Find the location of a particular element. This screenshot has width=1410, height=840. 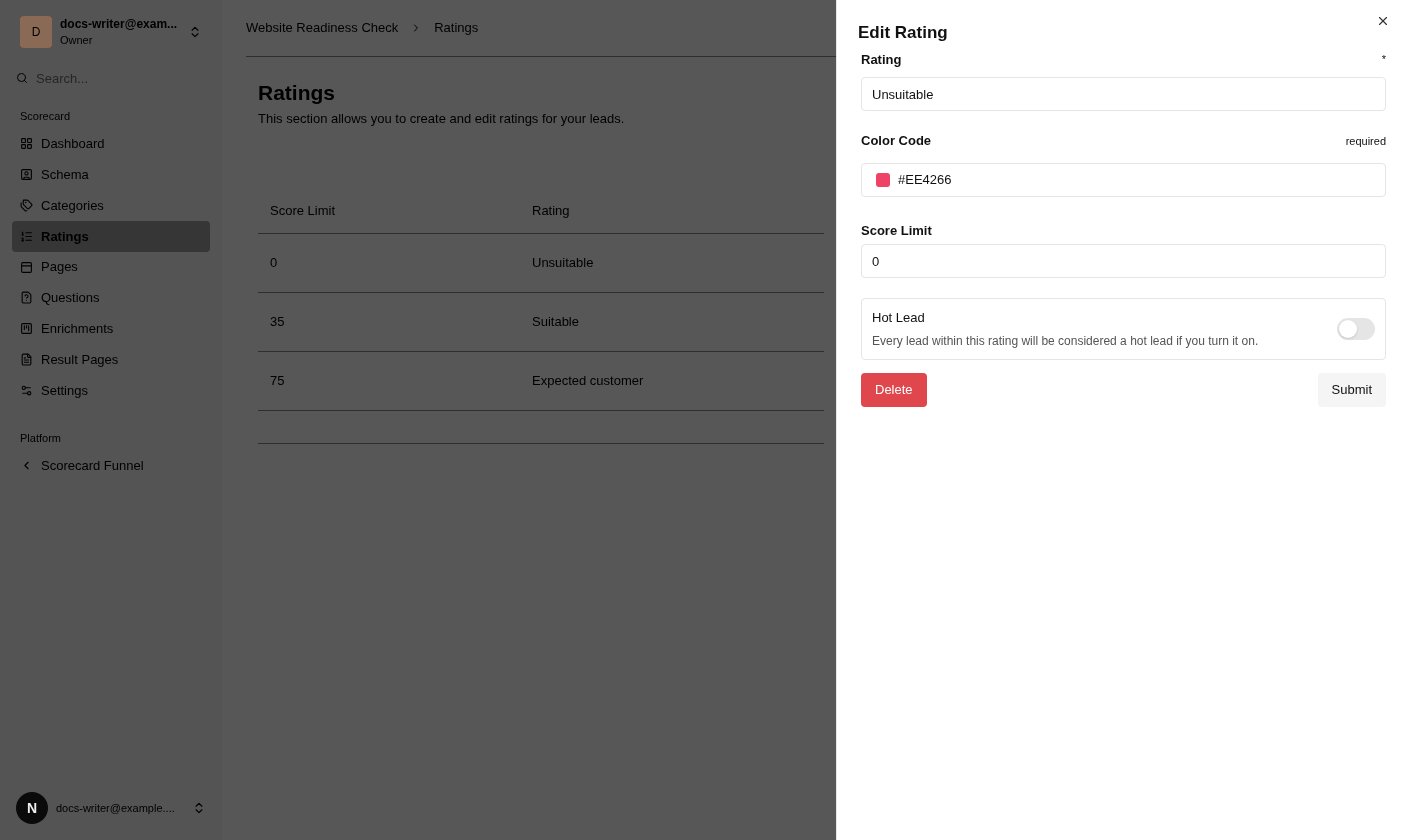

hot-lead-toggle is located at coordinates (1356, 329).